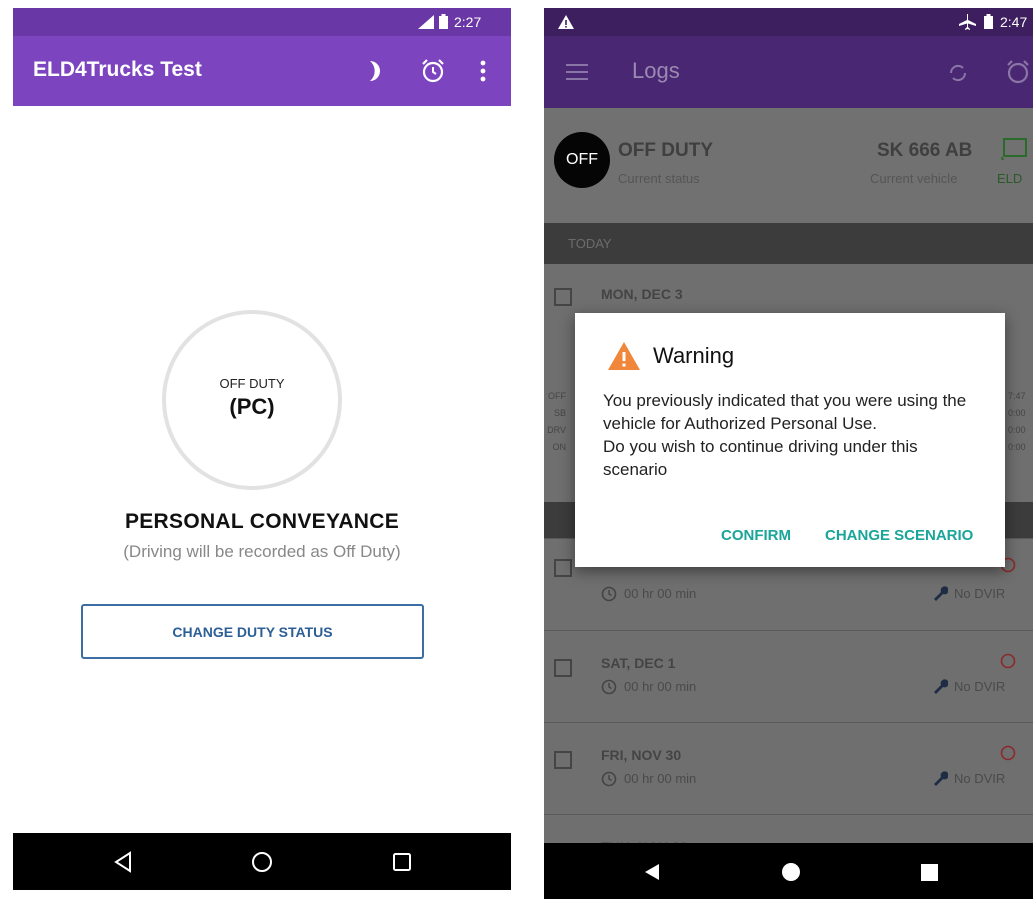 The height and width of the screenshot is (899, 1033). What do you see at coordinates (788, 72) in the screenshot?
I see `app-bar: Logs` at bounding box center [788, 72].